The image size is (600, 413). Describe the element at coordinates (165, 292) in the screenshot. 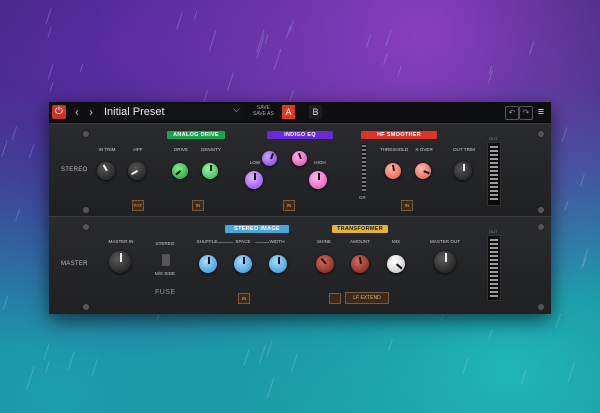

I see `fuse-logo: FUSE` at that location.